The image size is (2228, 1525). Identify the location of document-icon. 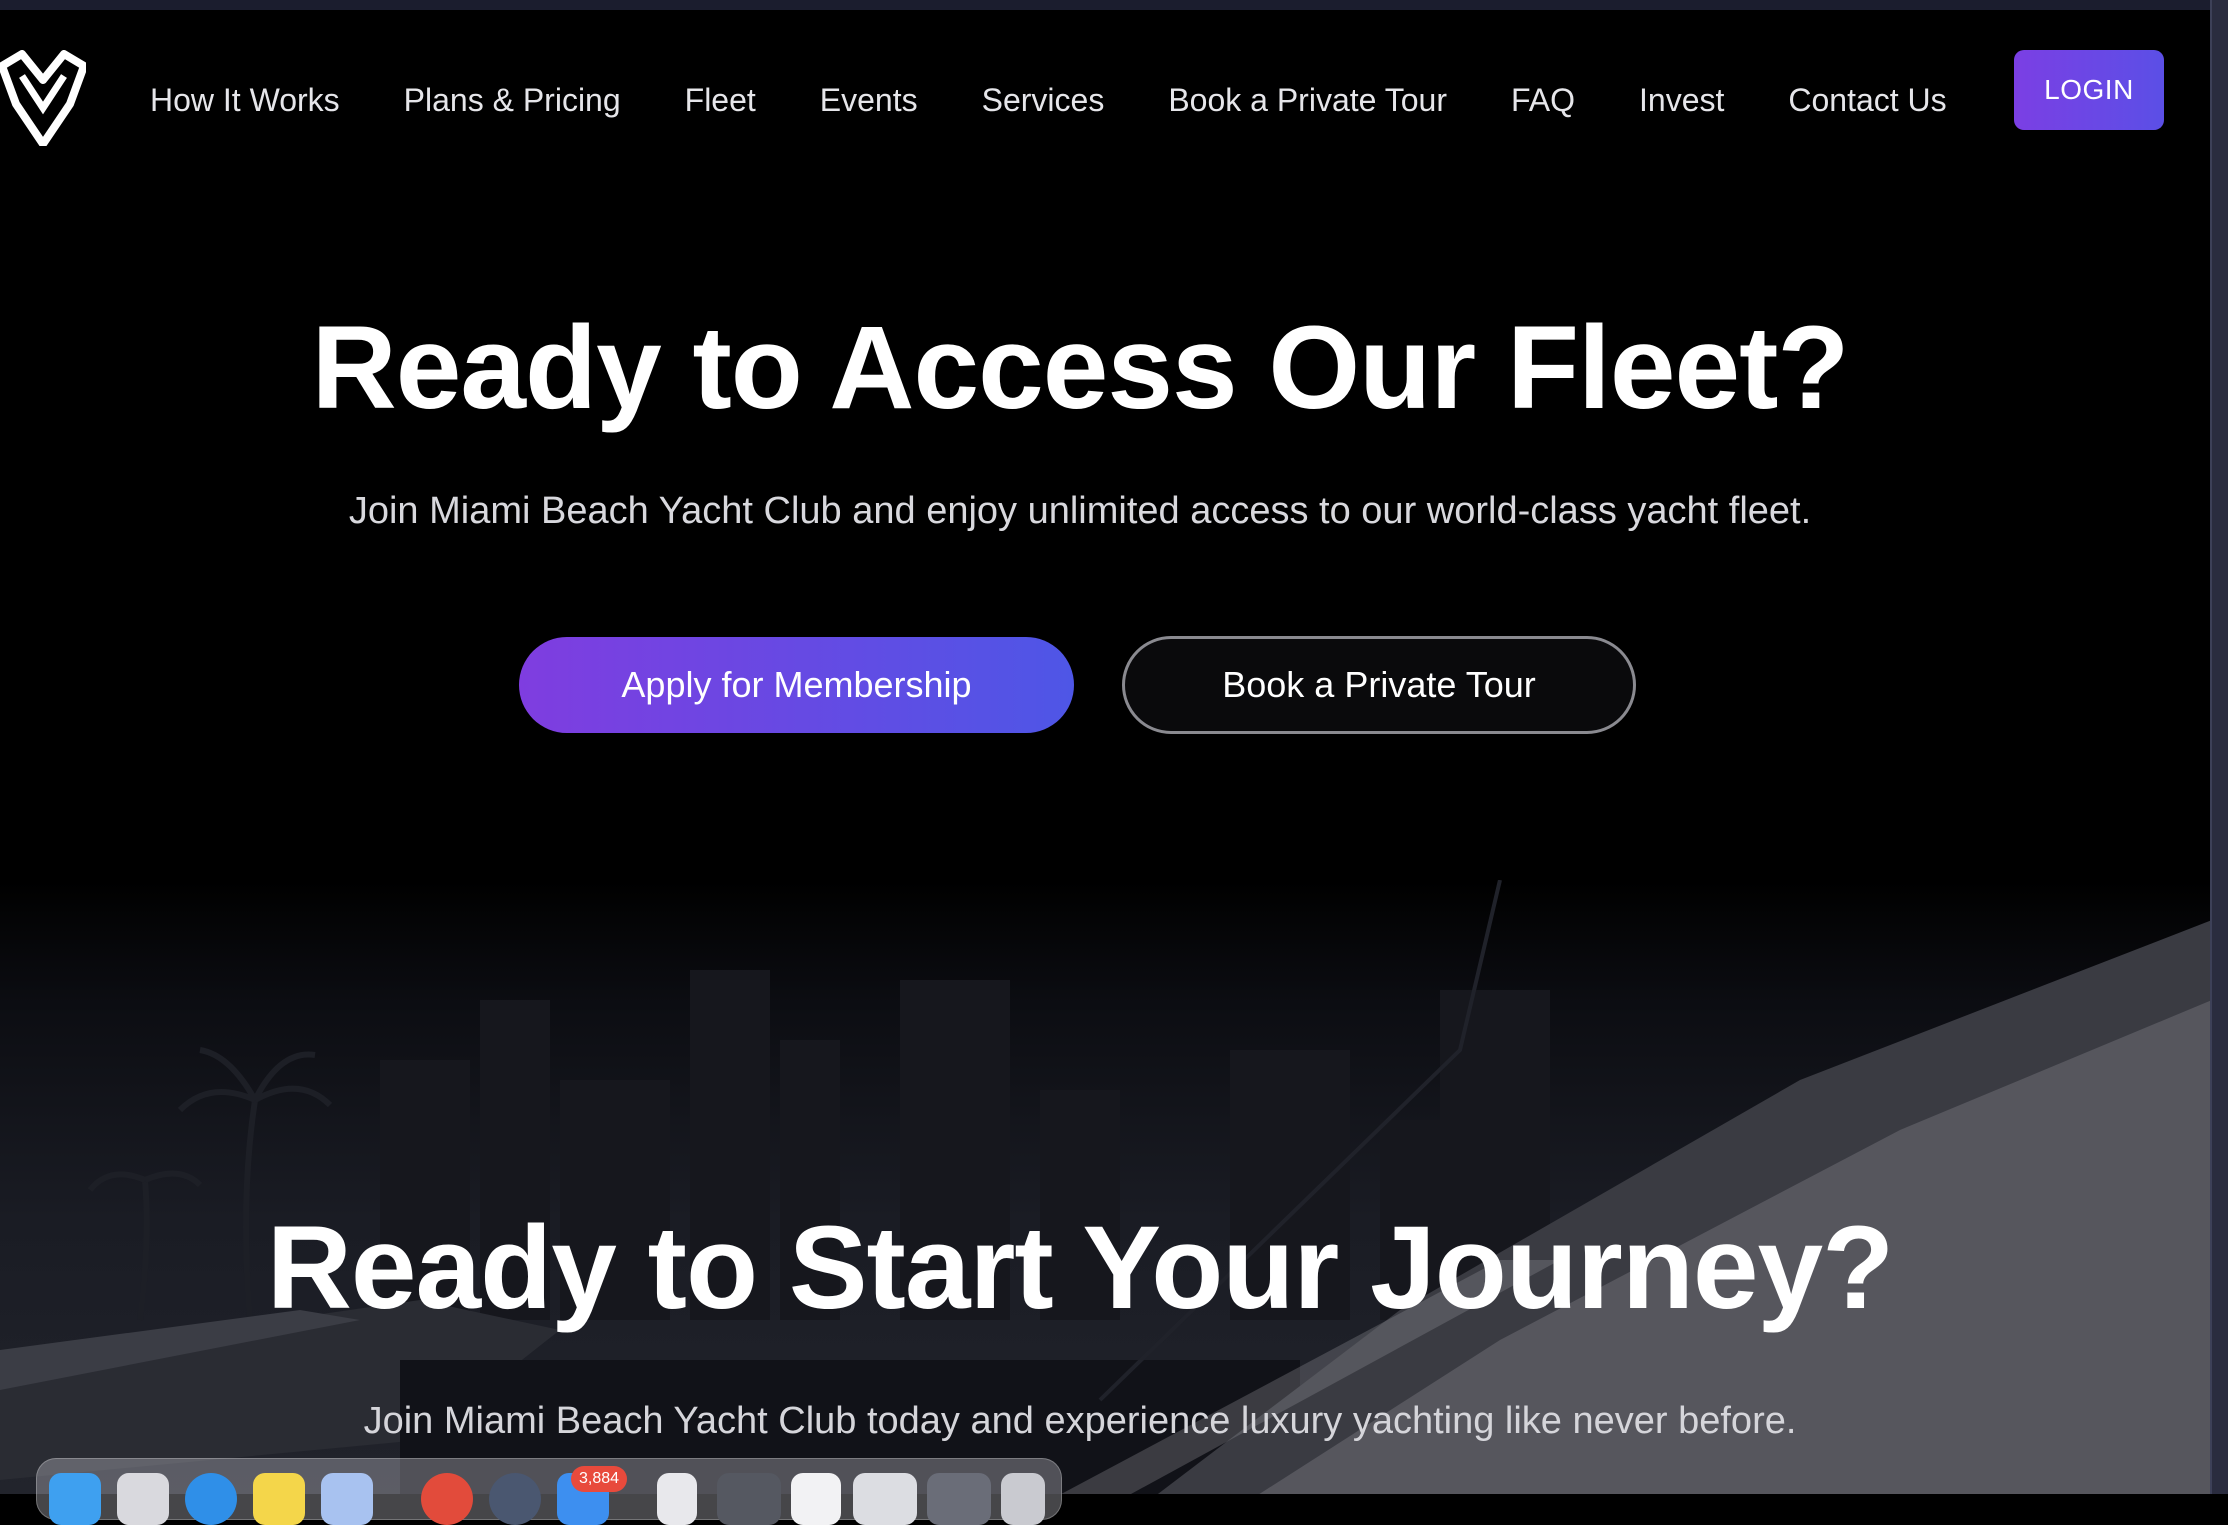
(677, 1499).